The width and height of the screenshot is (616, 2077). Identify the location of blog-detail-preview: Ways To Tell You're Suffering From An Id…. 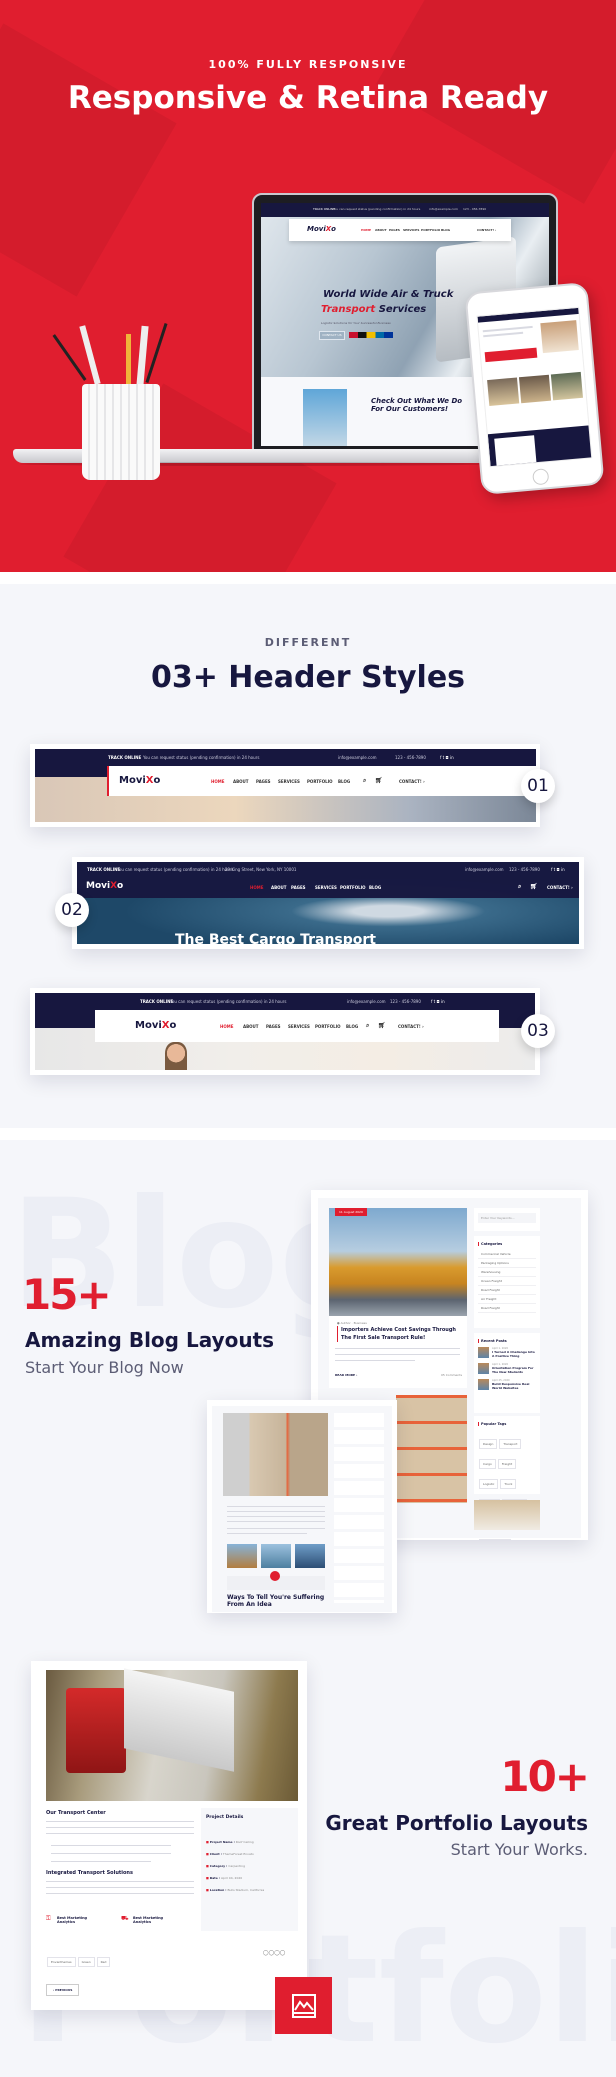
(302, 1506).